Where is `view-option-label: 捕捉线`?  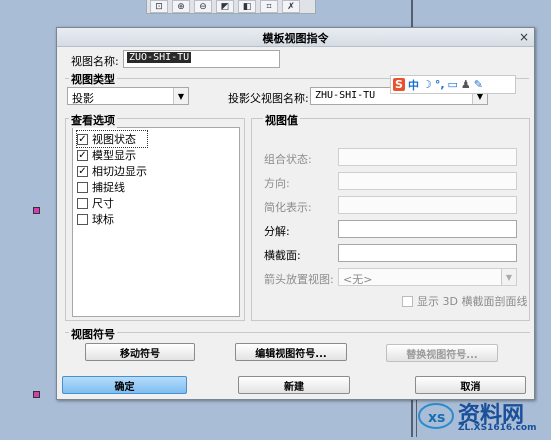 view-option-label: 捕捉线 is located at coordinates (108, 187).